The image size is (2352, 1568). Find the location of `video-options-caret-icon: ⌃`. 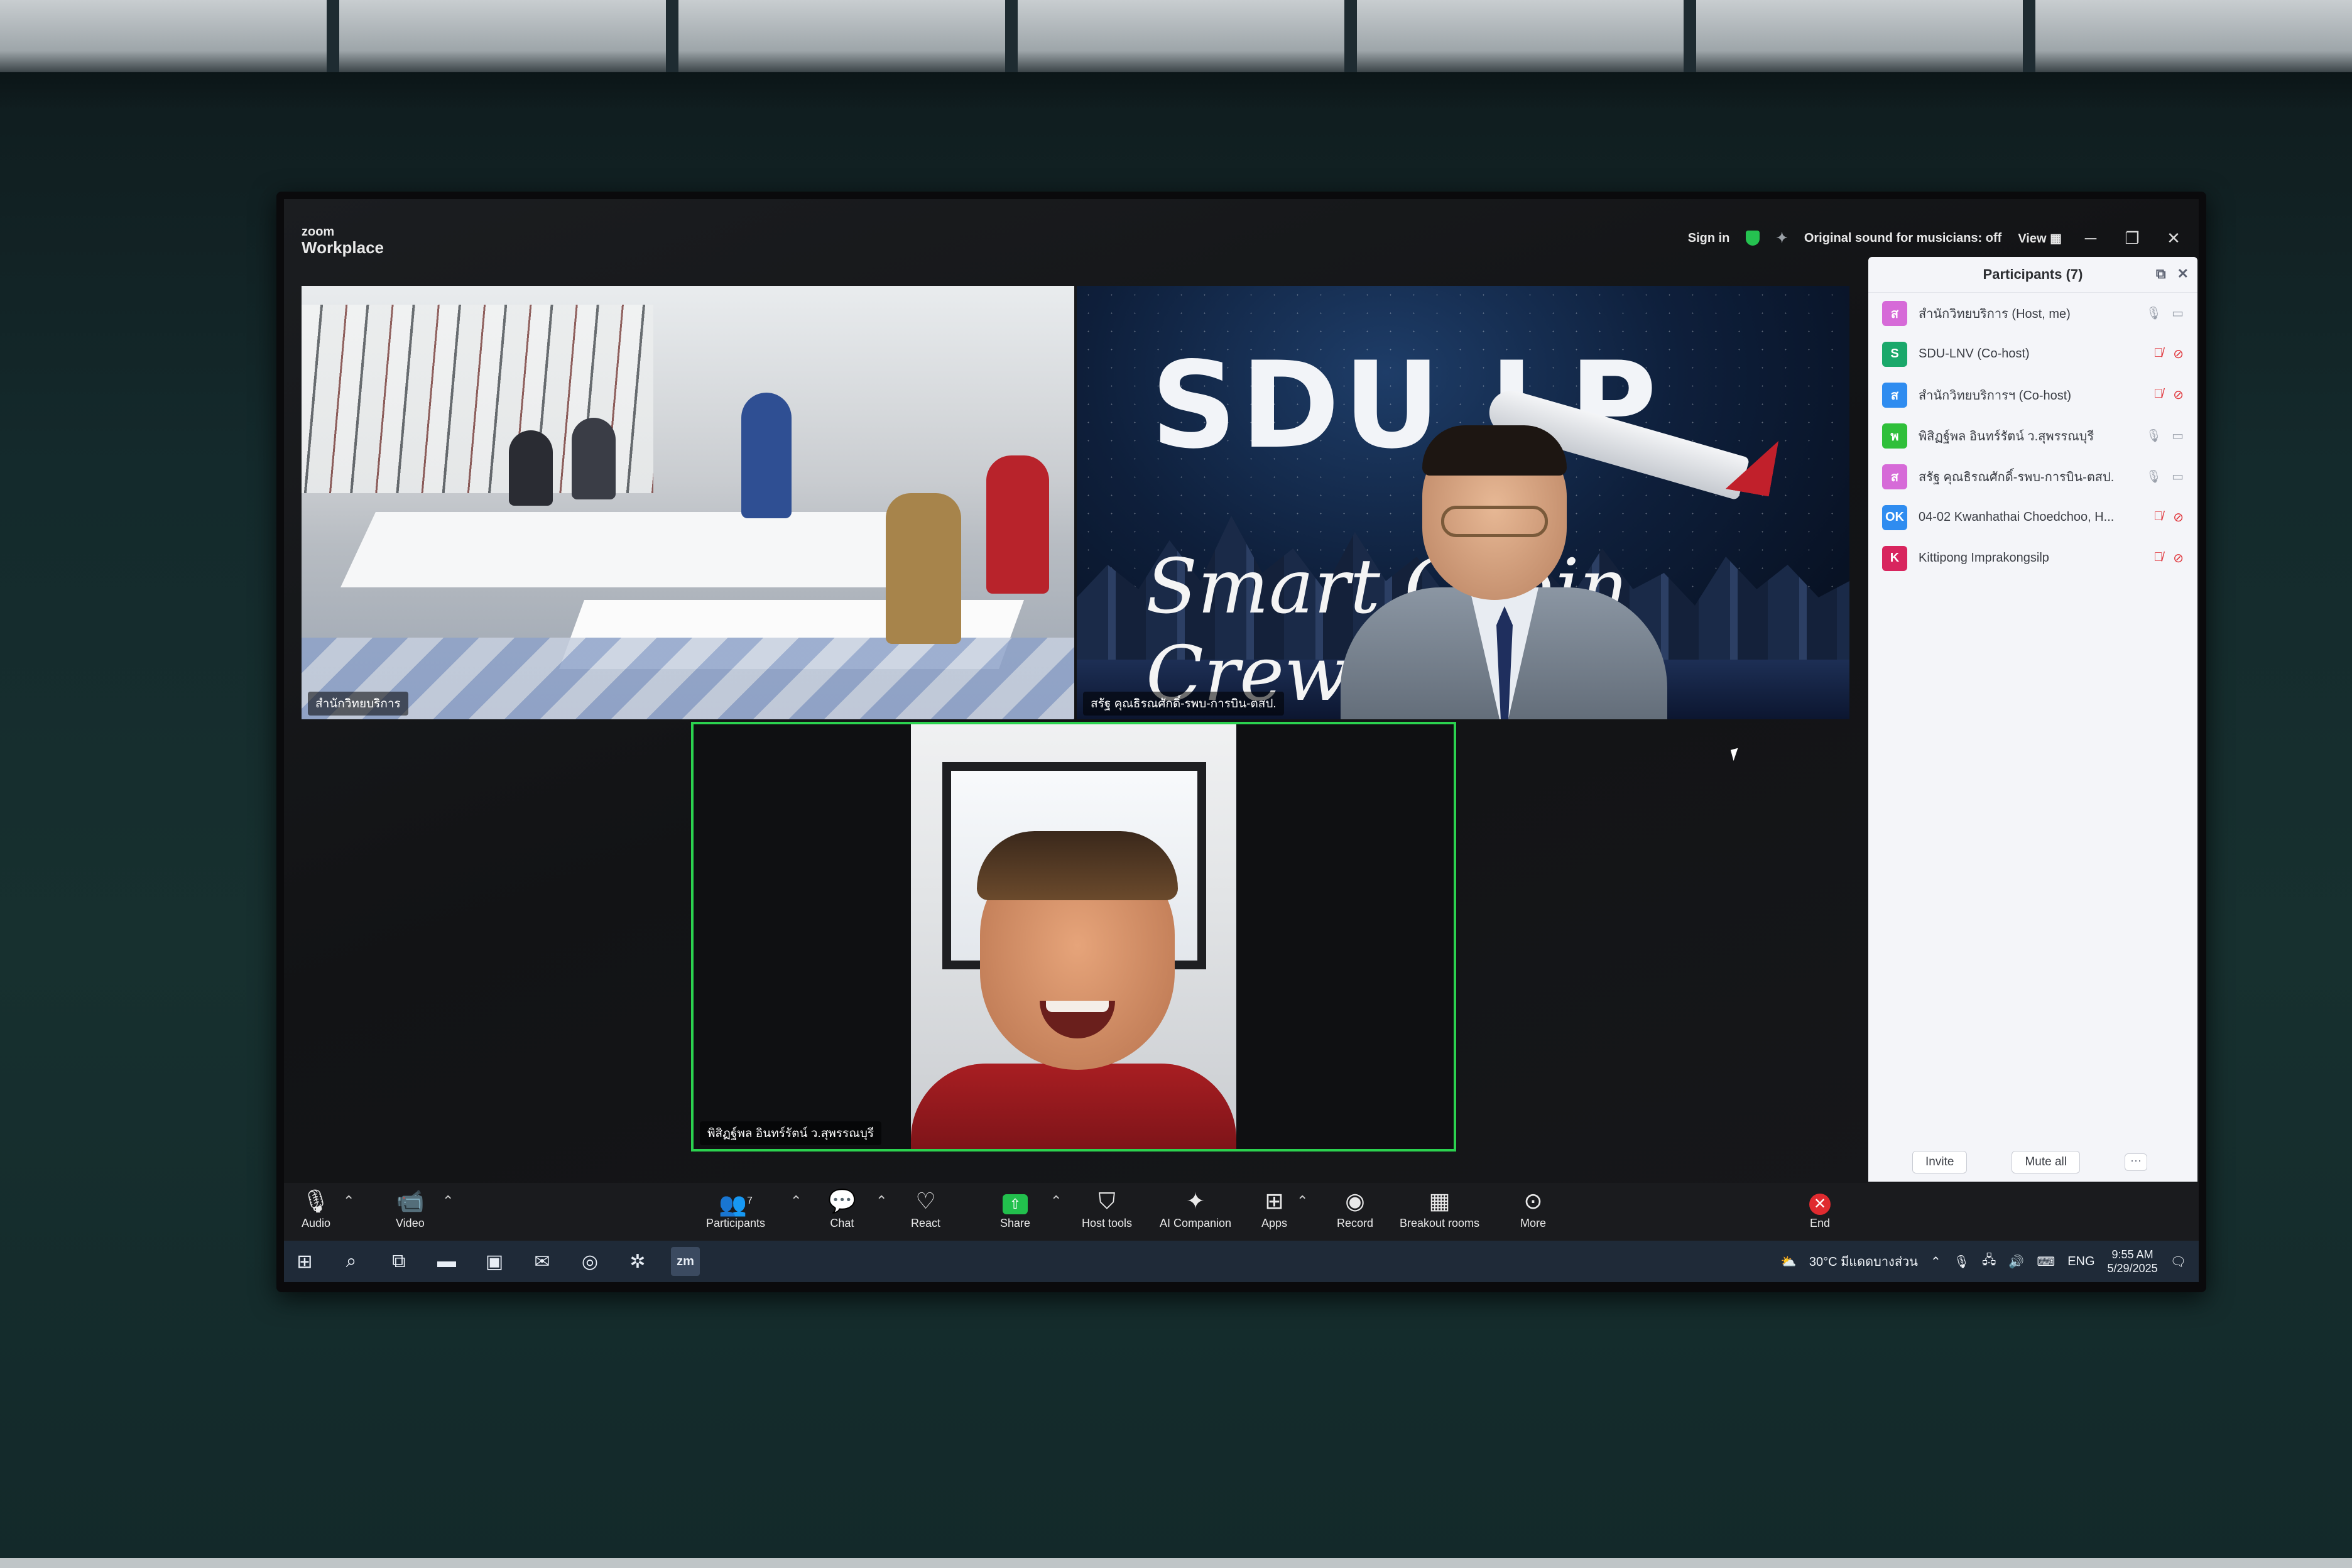

video-options-caret-icon: ⌃ is located at coordinates (448, 1201).